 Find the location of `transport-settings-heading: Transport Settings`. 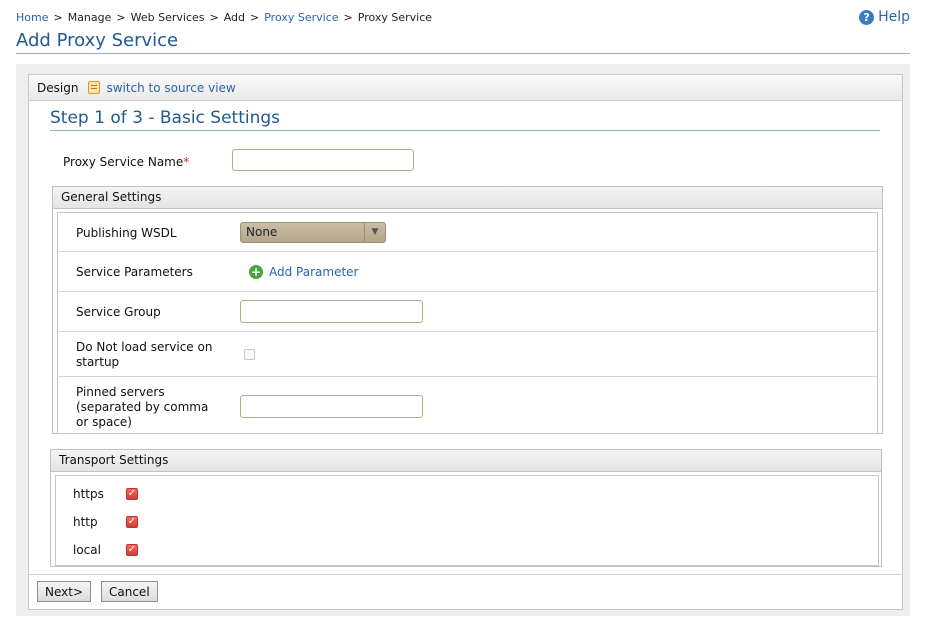

transport-settings-heading: Transport Settings is located at coordinates (466, 461).